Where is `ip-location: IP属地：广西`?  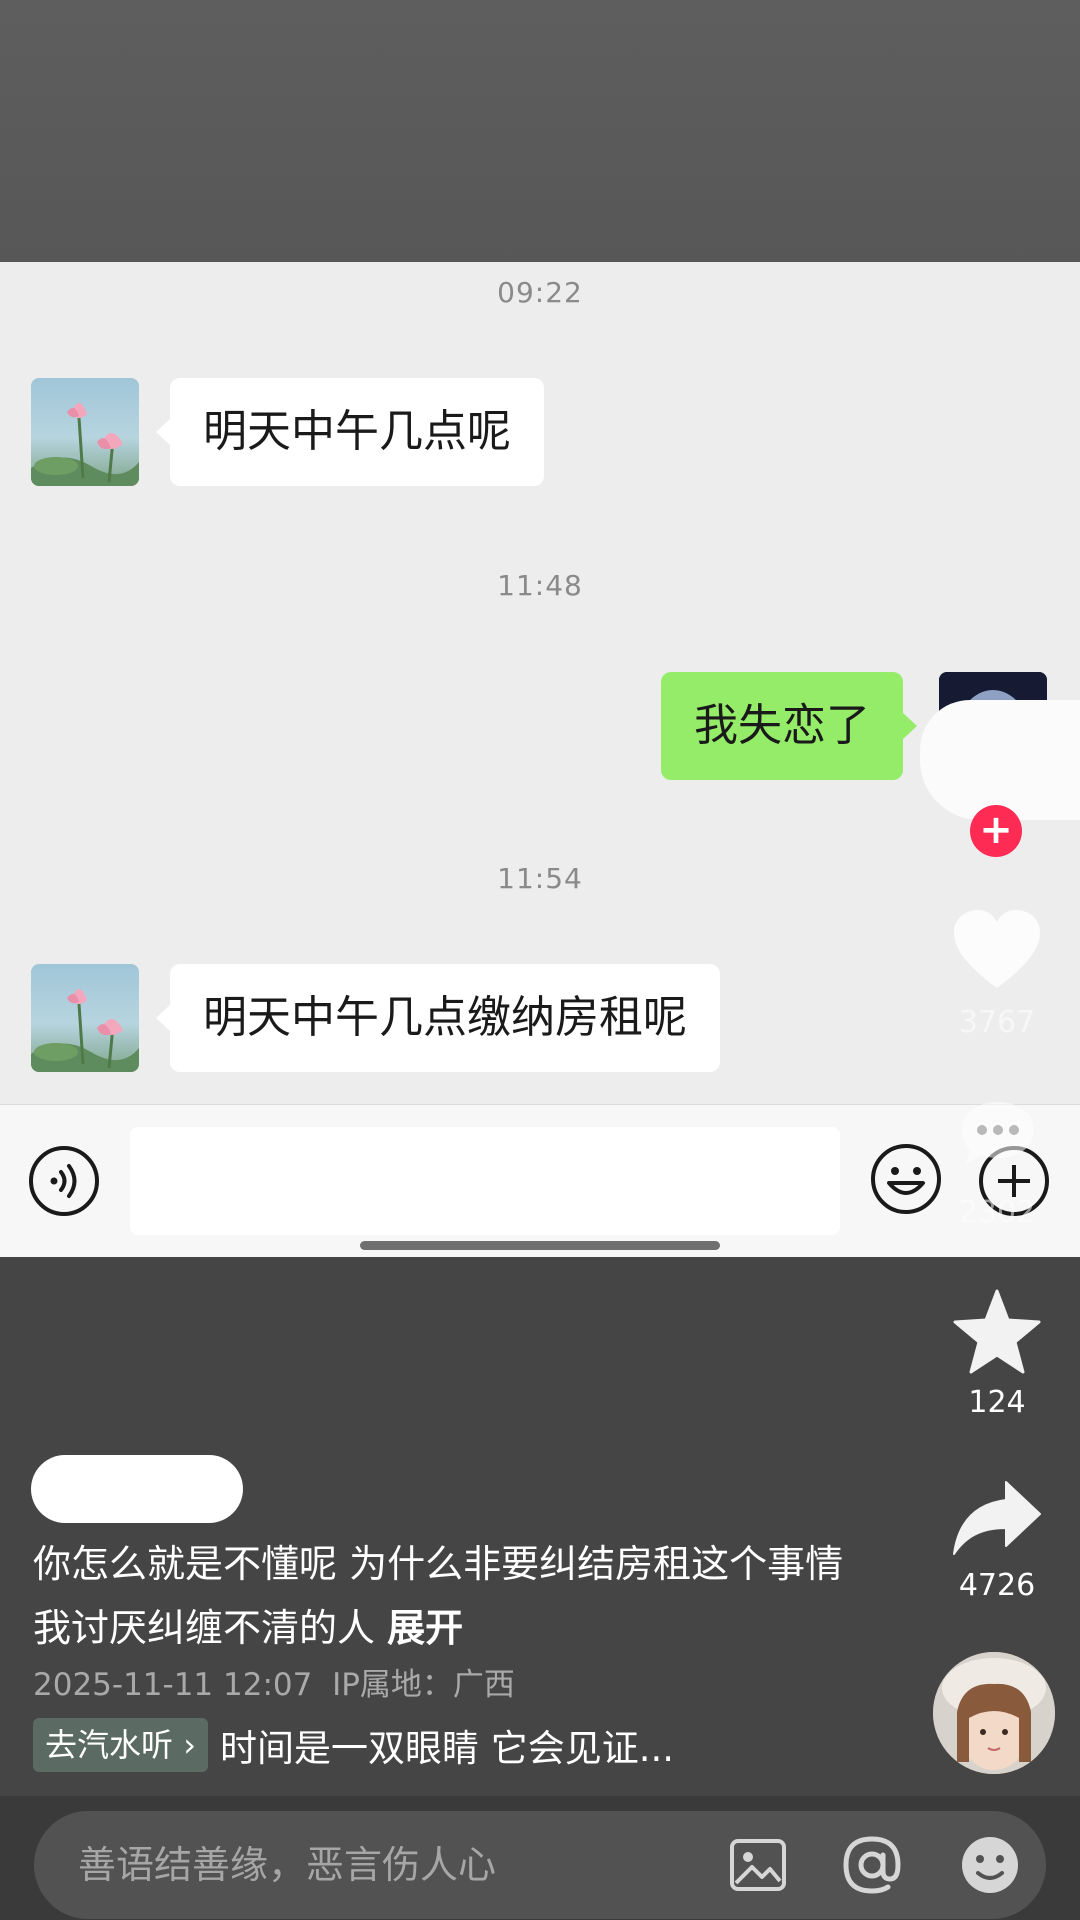
ip-location: IP属地：广西 is located at coordinates (423, 1685).